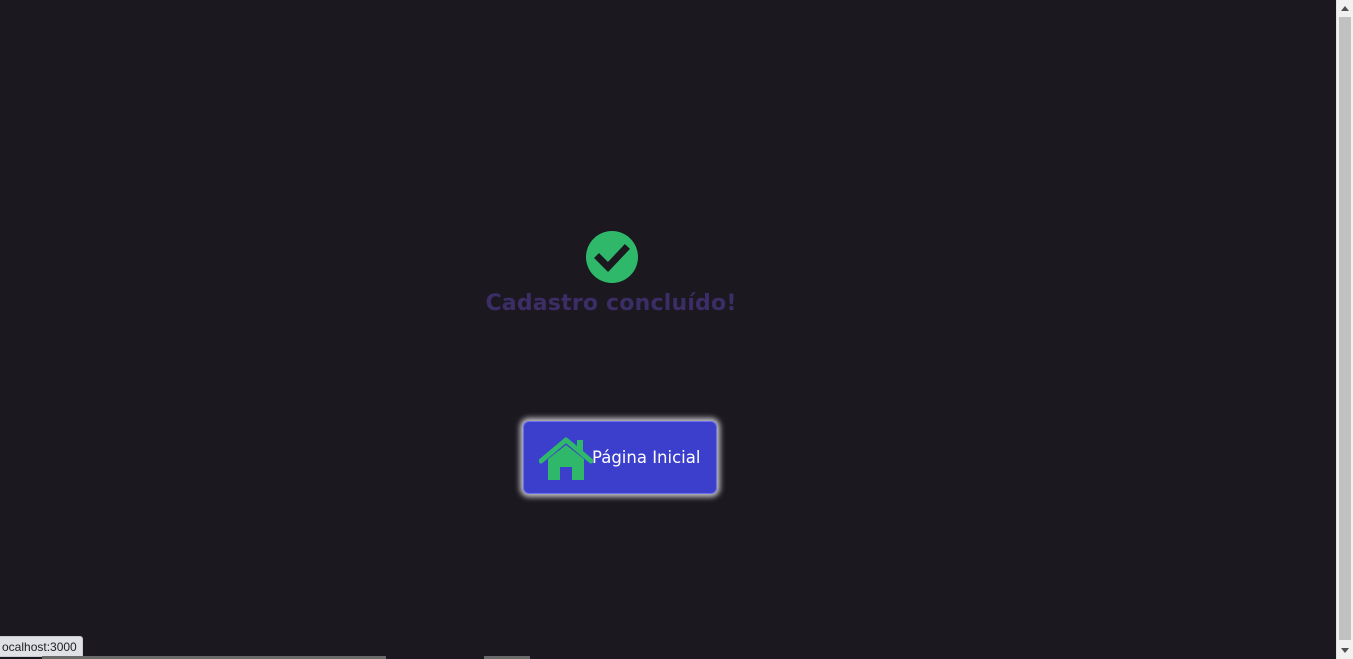 The image size is (1353, 659). What do you see at coordinates (611, 303) in the screenshot?
I see `page-title: Cadastro concluído!` at bounding box center [611, 303].